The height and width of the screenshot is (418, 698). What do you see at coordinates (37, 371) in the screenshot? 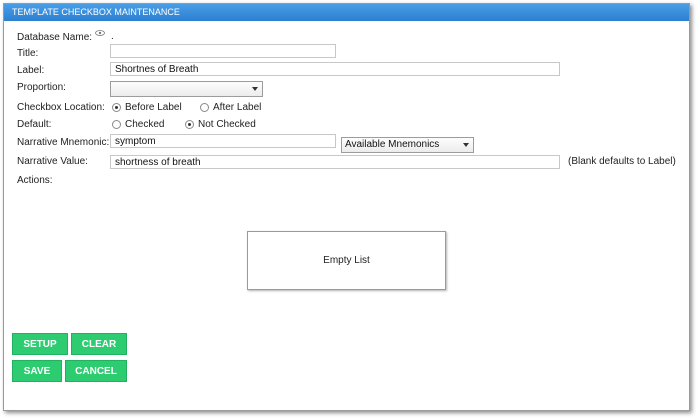
I see `save-button: SAVE` at bounding box center [37, 371].